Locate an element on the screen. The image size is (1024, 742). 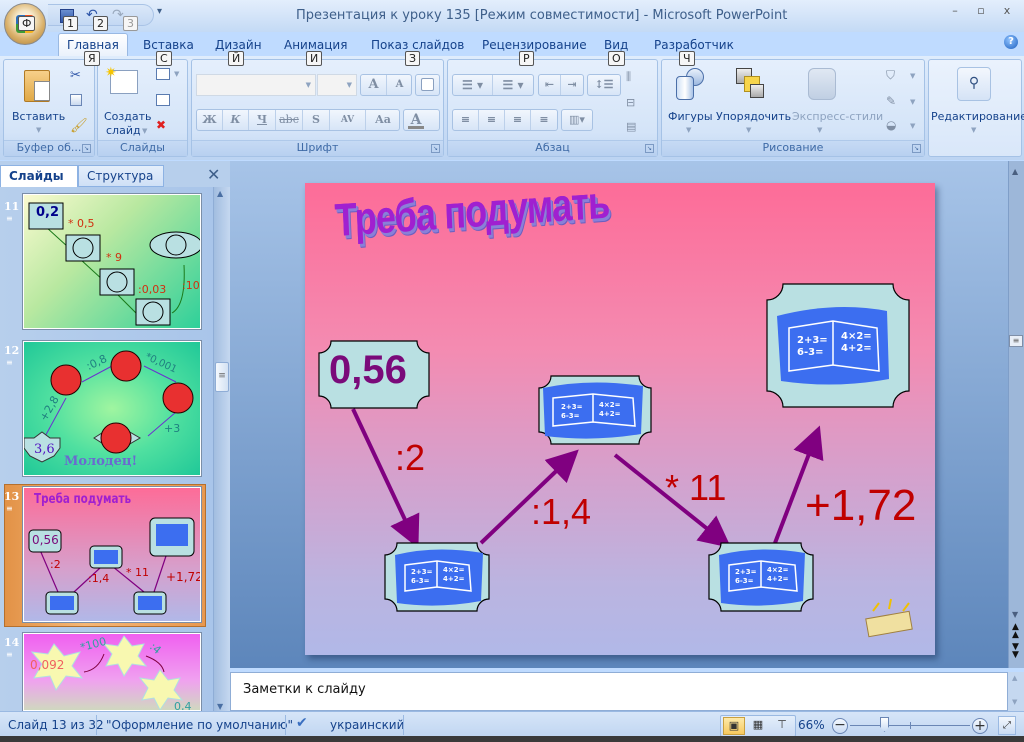
thumbnail-scrollbar: ▲ ≡ ▼ is located at coordinates (221, 449).